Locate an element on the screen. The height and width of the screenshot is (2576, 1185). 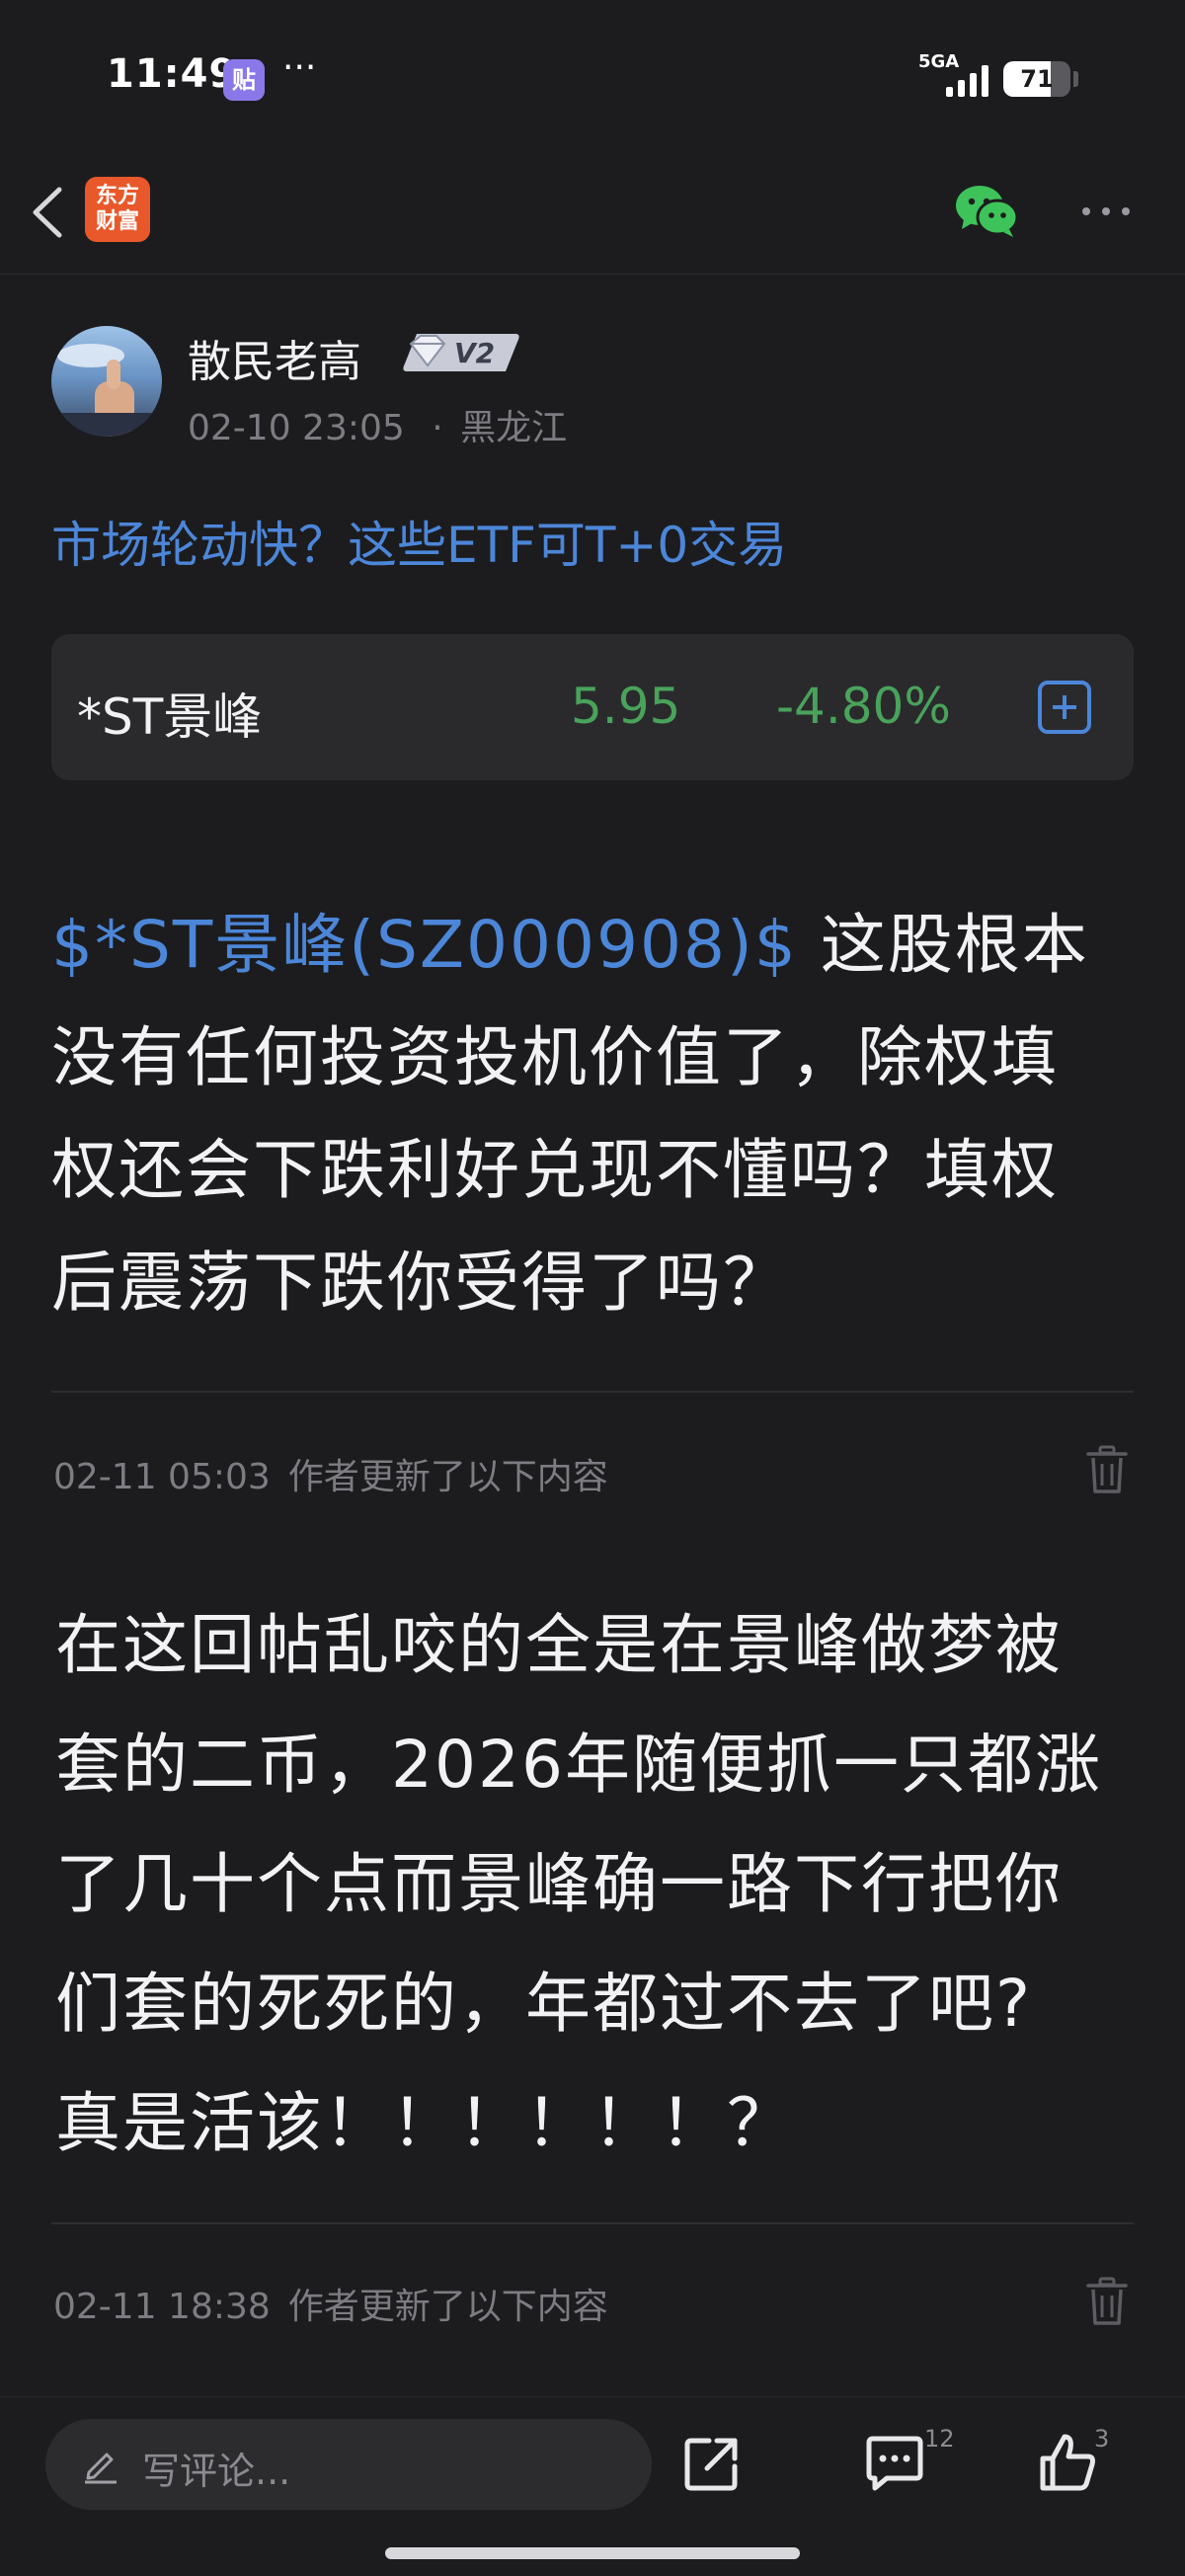
like-button is located at coordinates (1067, 2462).